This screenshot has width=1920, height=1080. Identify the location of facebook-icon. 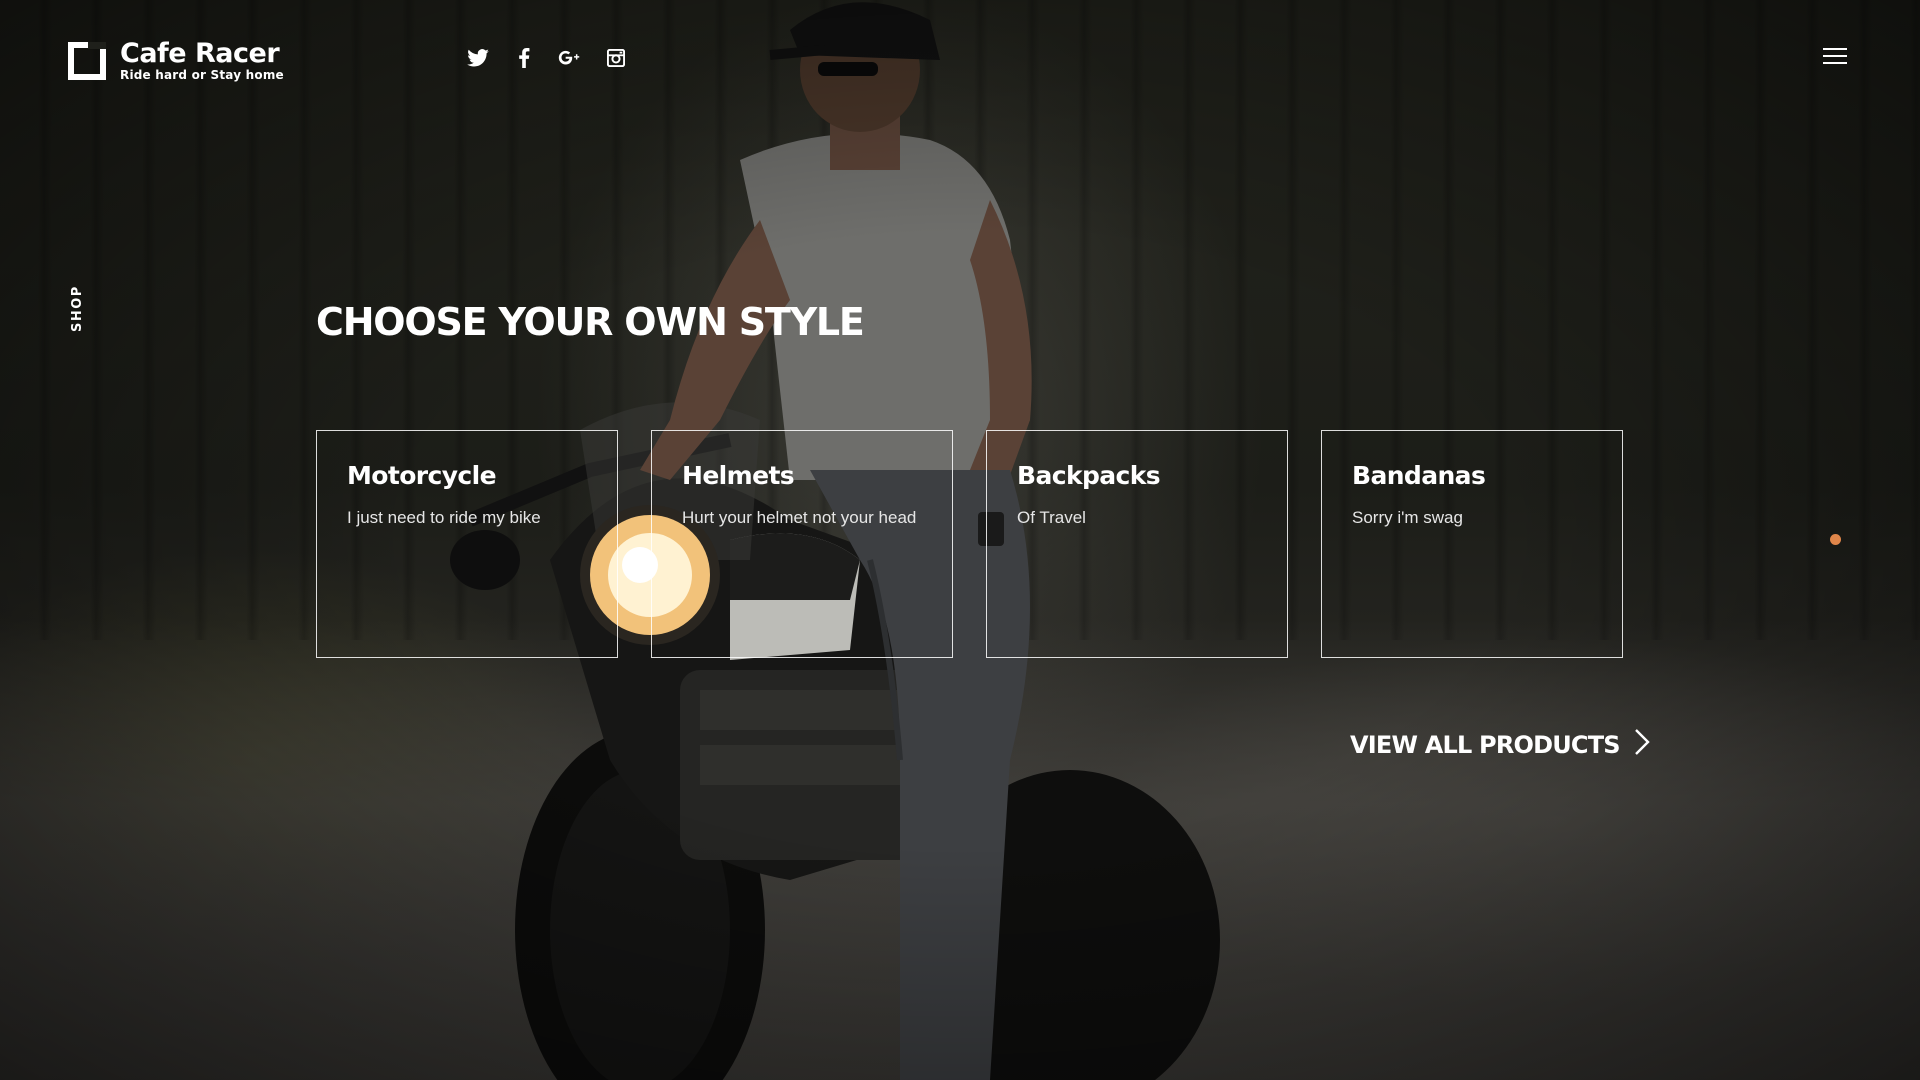
(524, 58).